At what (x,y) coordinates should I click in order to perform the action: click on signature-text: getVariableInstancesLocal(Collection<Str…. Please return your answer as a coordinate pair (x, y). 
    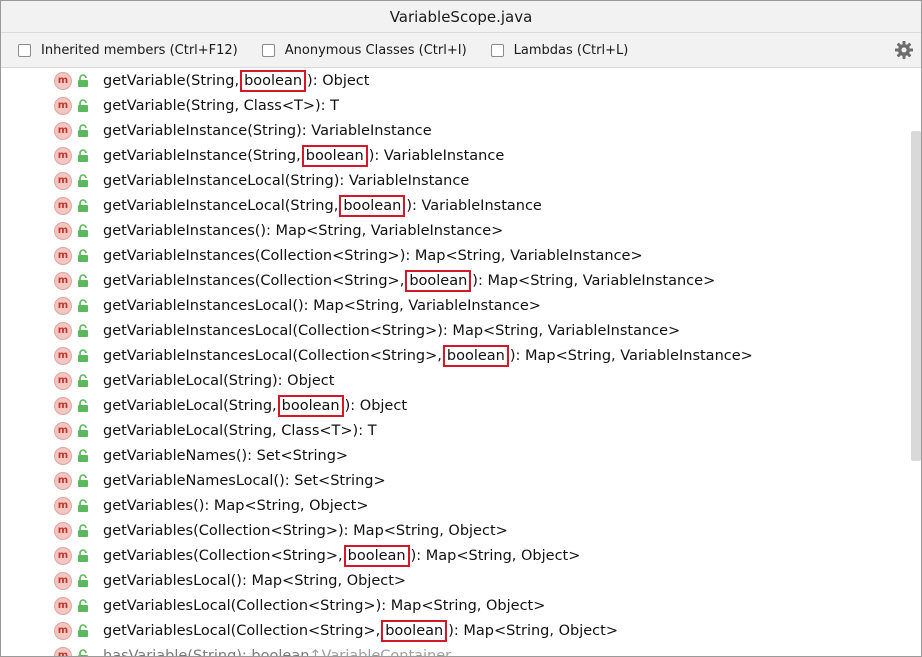
    Looking at the image, I should click on (392, 330).